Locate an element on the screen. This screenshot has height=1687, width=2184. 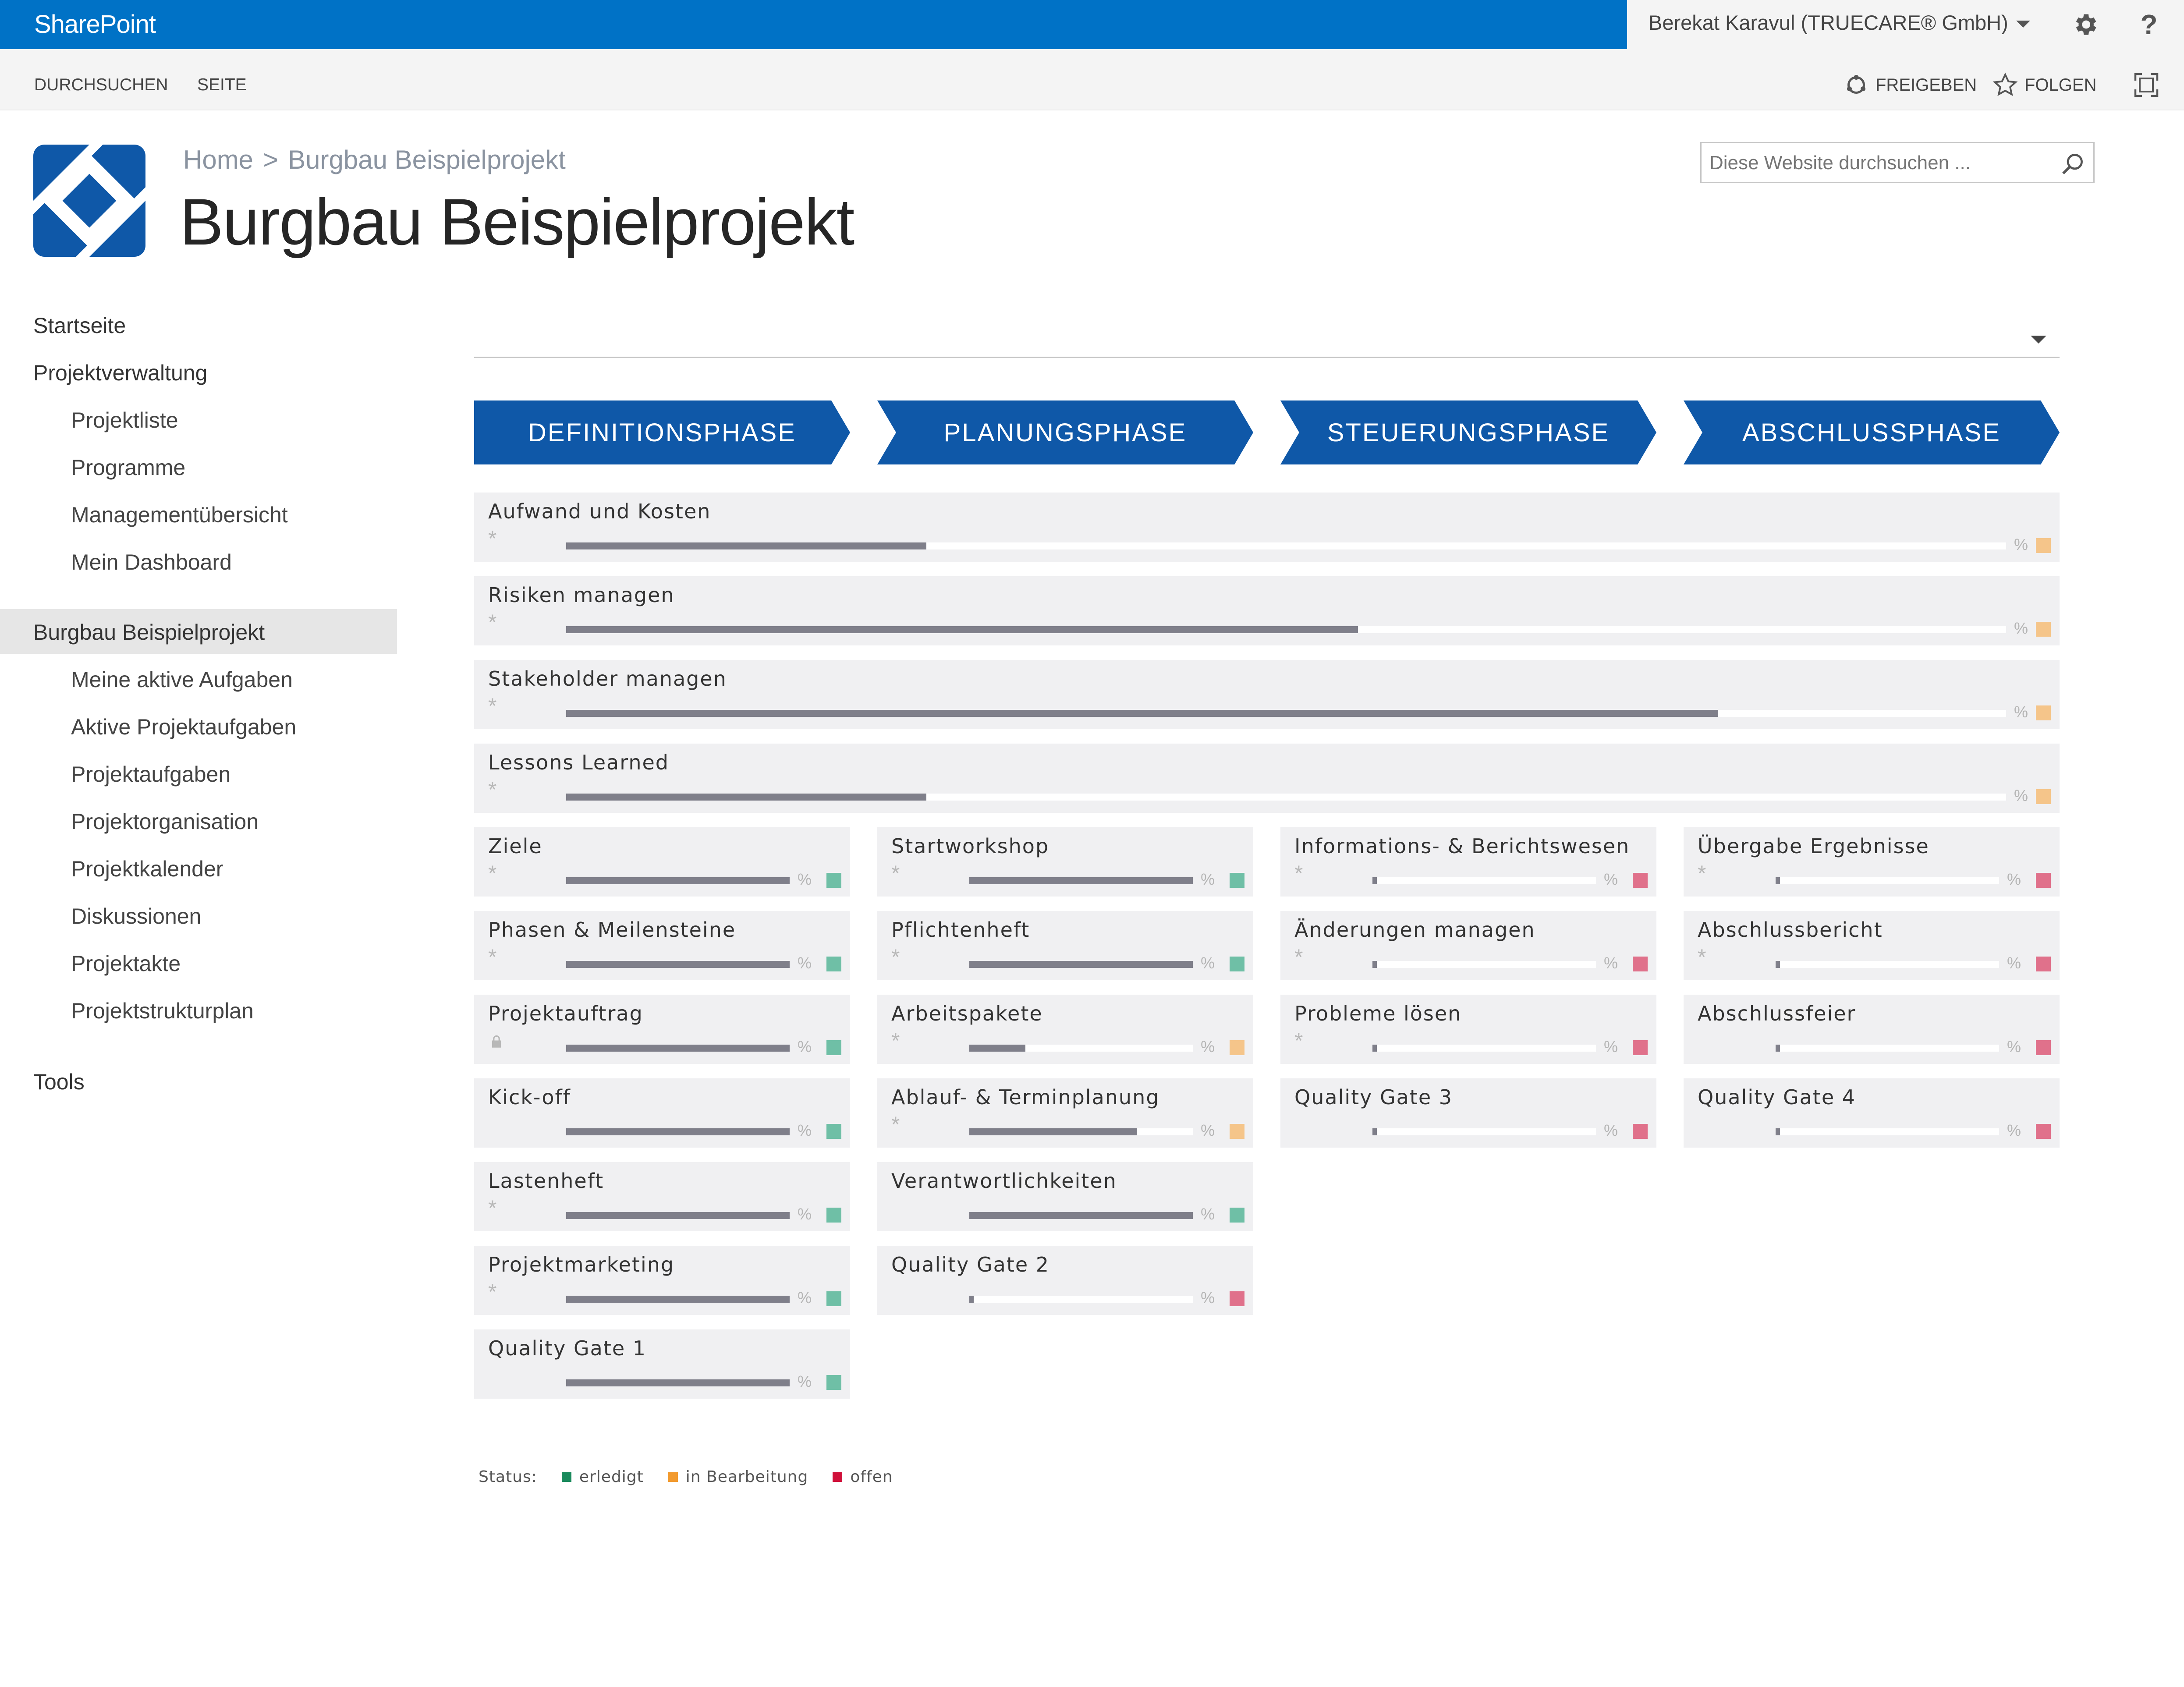
phase-closing: ABSCHLUSSPHASE is located at coordinates (1872, 432).